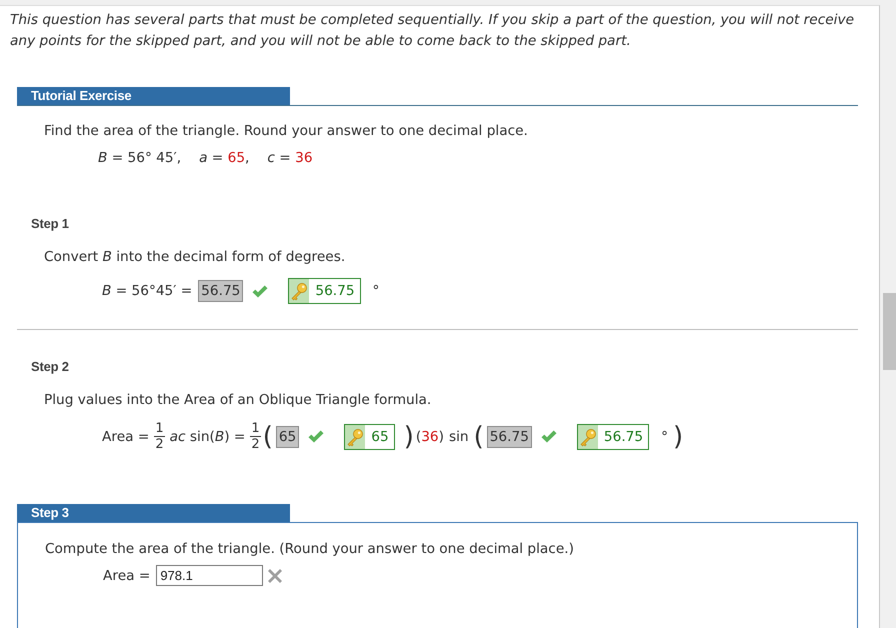  What do you see at coordinates (50, 224) in the screenshot?
I see `step-label: Step 1` at bounding box center [50, 224].